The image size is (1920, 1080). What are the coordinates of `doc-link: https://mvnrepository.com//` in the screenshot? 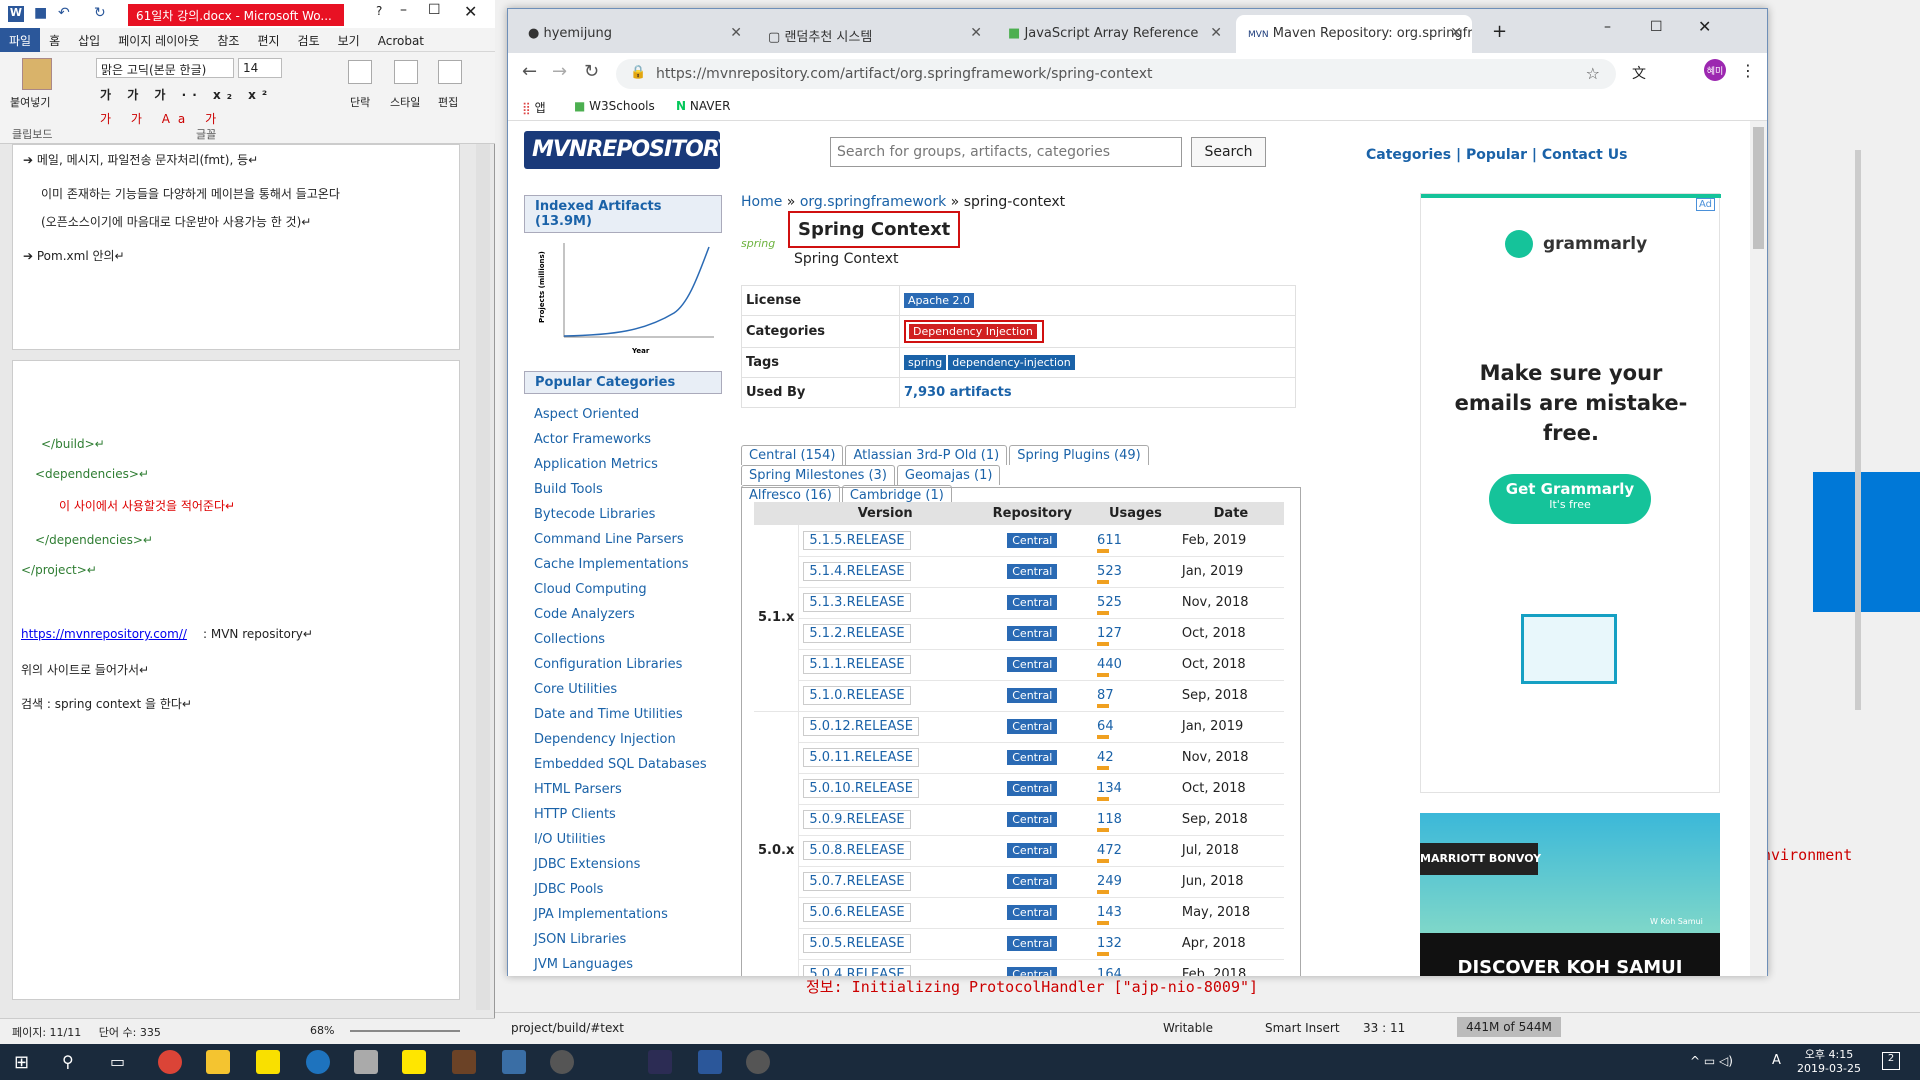 It's located at (104, 634).